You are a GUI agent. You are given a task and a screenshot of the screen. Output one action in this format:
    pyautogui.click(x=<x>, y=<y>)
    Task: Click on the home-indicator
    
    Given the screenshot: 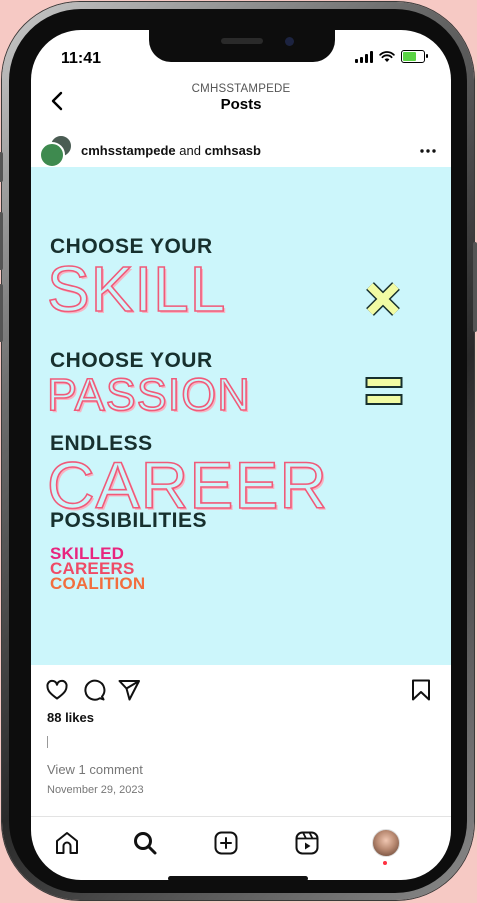 What is the action you would take?
    pyautogui.click(x=238, y=878)
    